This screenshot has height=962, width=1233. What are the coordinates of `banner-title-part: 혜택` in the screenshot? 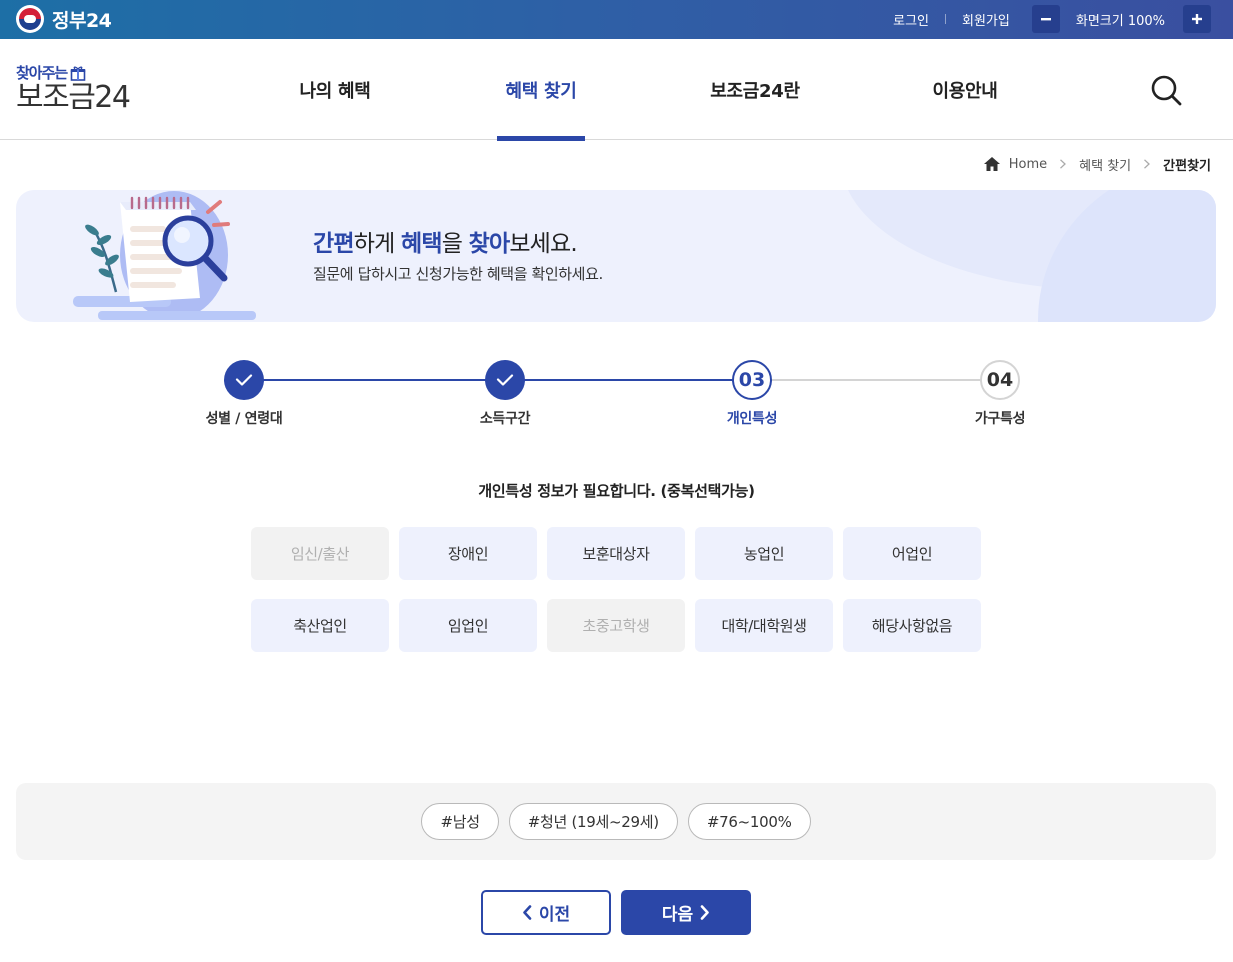 It's located at (421, 244).